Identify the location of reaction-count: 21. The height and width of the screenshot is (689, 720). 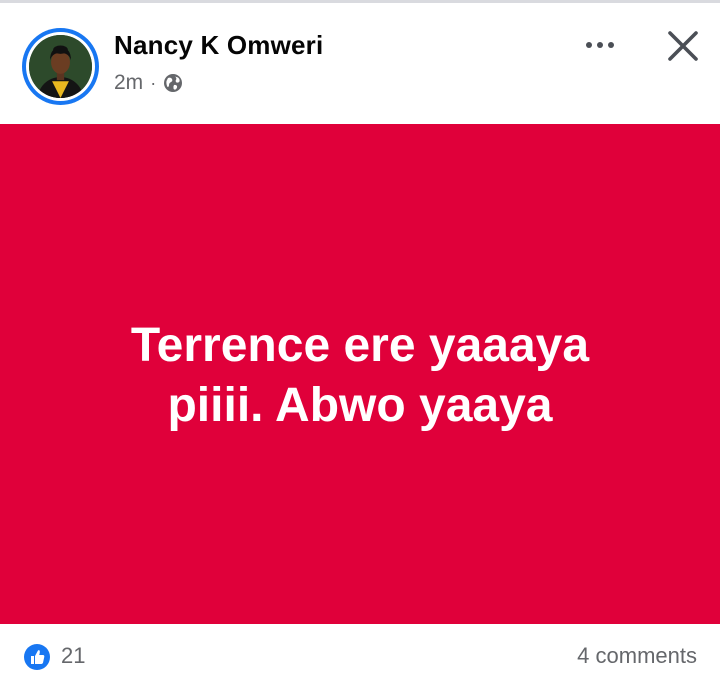
(73, 656).